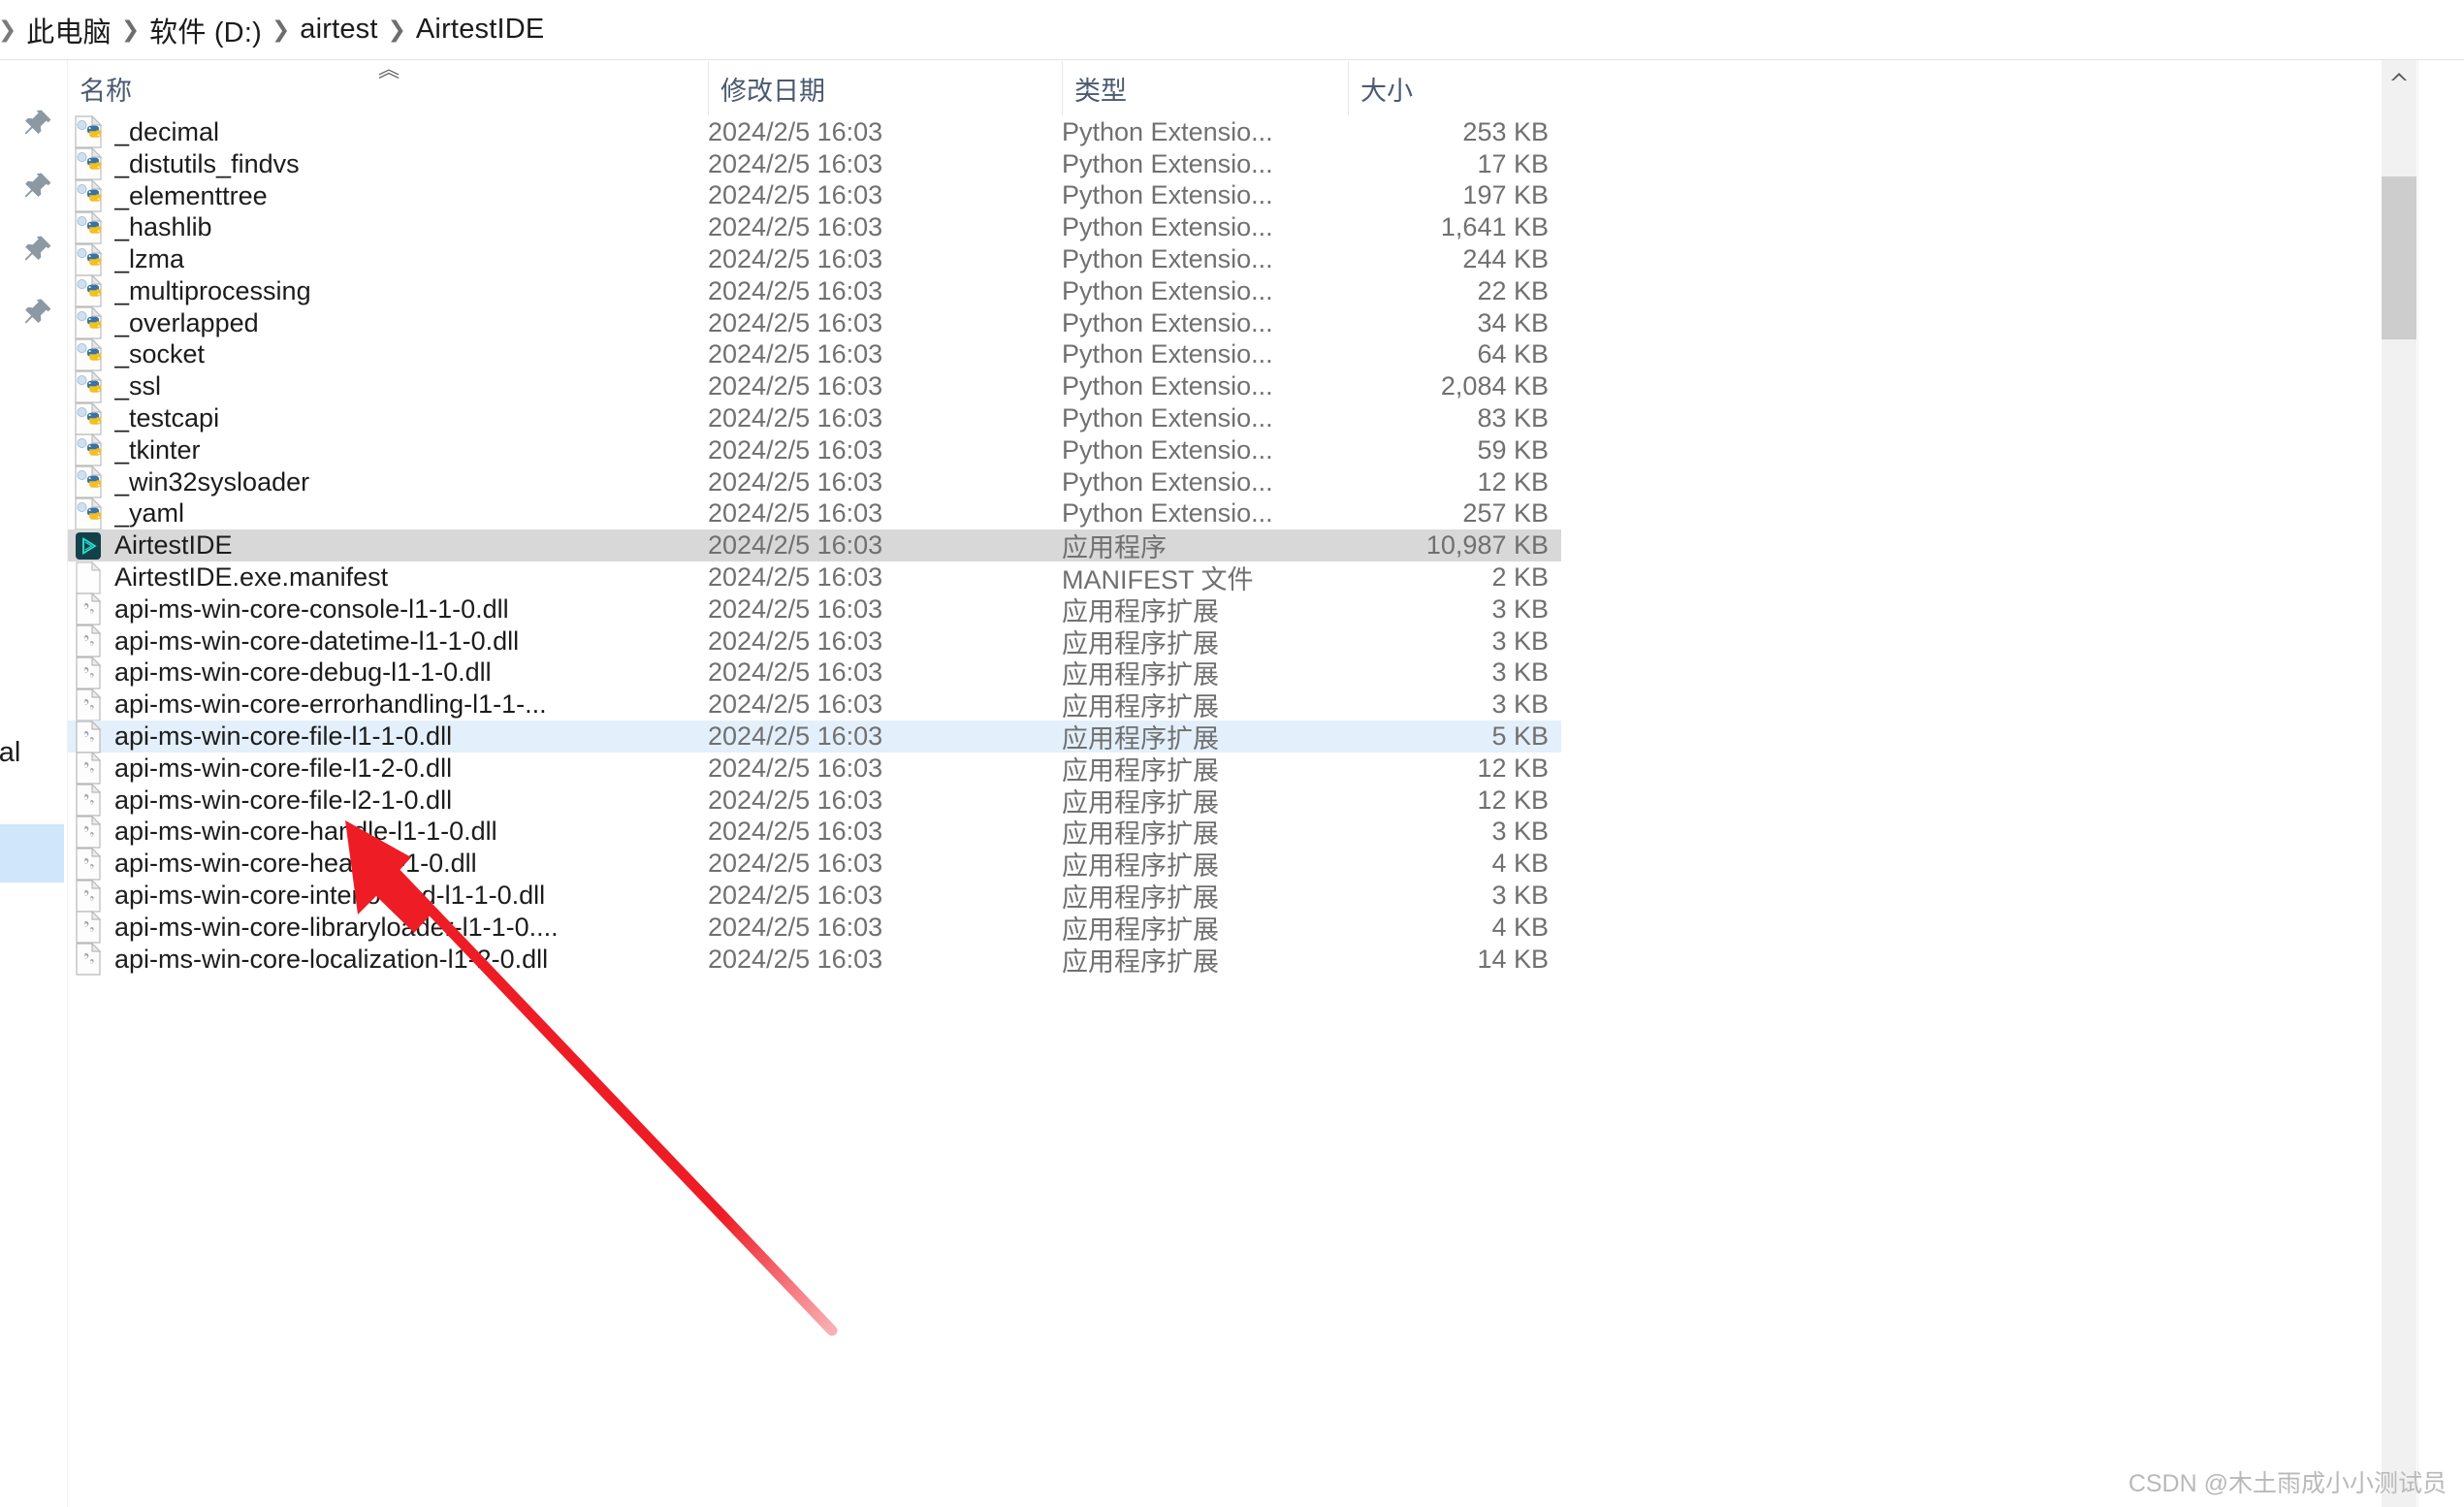 The width and height of the screenshot is (2464, 1507). Describe the element at coordinates (388, 768) in the screenshot. I see `file-name-cell: api-ms-win-core-file-l1-2-0.dll` at that location.